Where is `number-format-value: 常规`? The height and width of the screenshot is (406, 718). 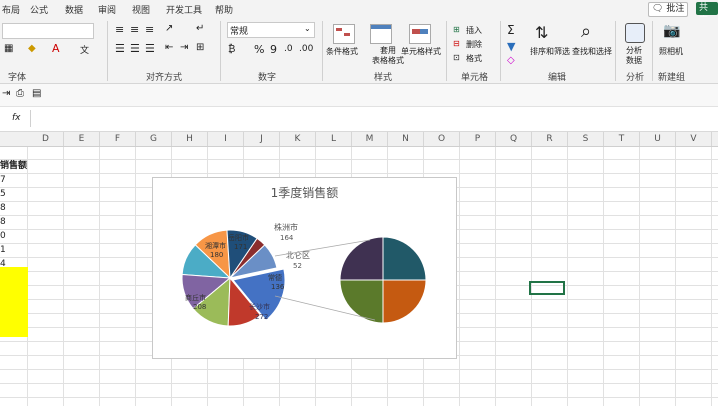
number-format-value: 常规 is located at coordinates (239, 32).